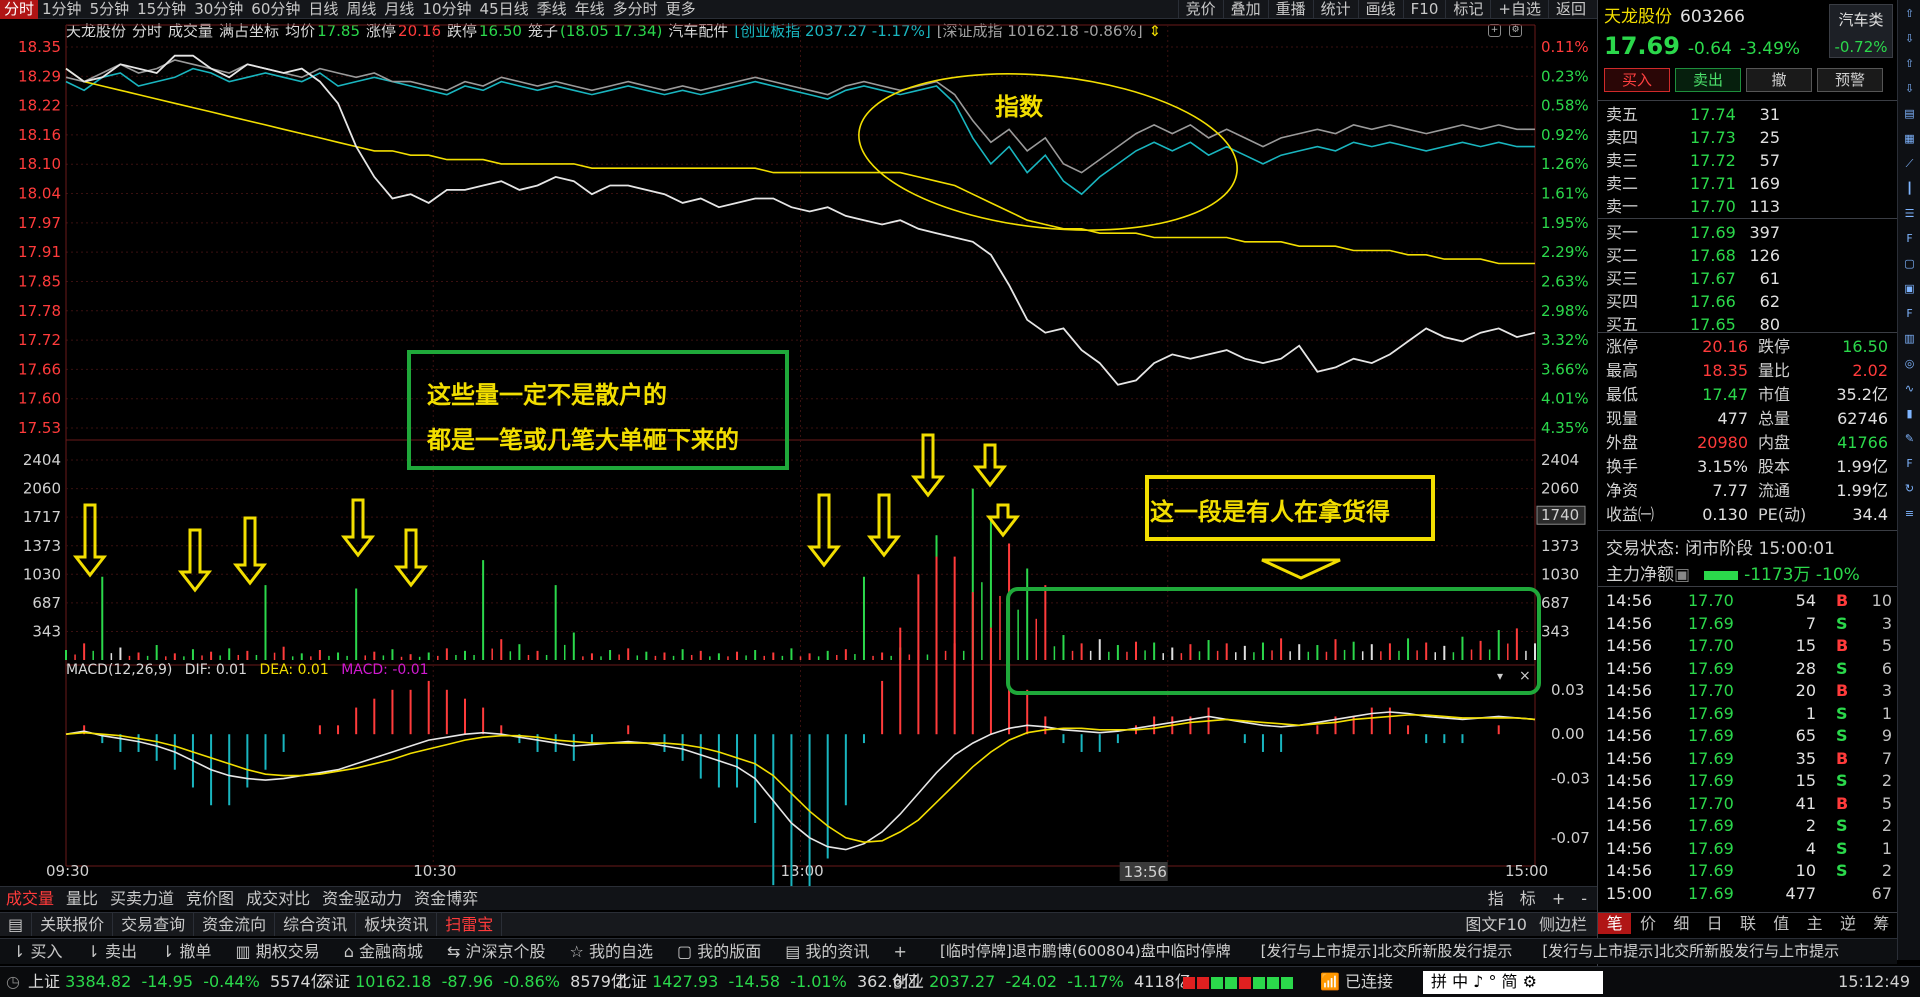  What do you see at coordinates (1909, 514) in the screenshot?
I see `menu-icon: ≡` at bounding box center [1909, 514].